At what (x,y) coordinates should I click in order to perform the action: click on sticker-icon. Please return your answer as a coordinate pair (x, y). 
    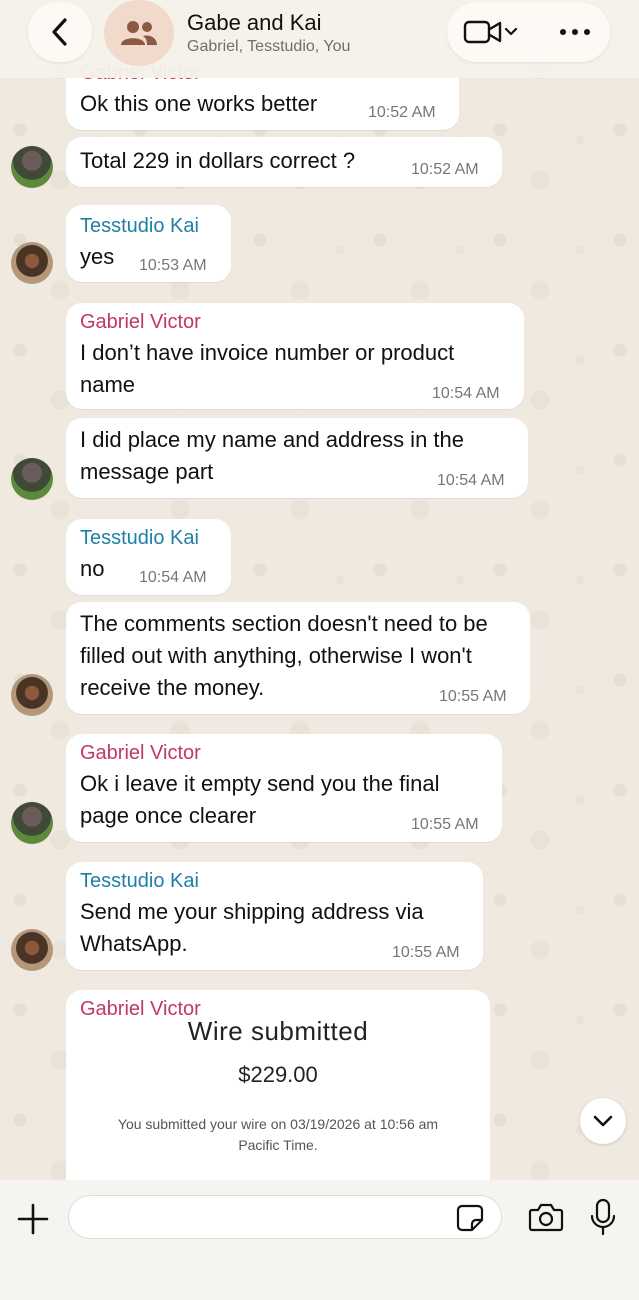
    Looking at the image, I should click on (470, 1218).